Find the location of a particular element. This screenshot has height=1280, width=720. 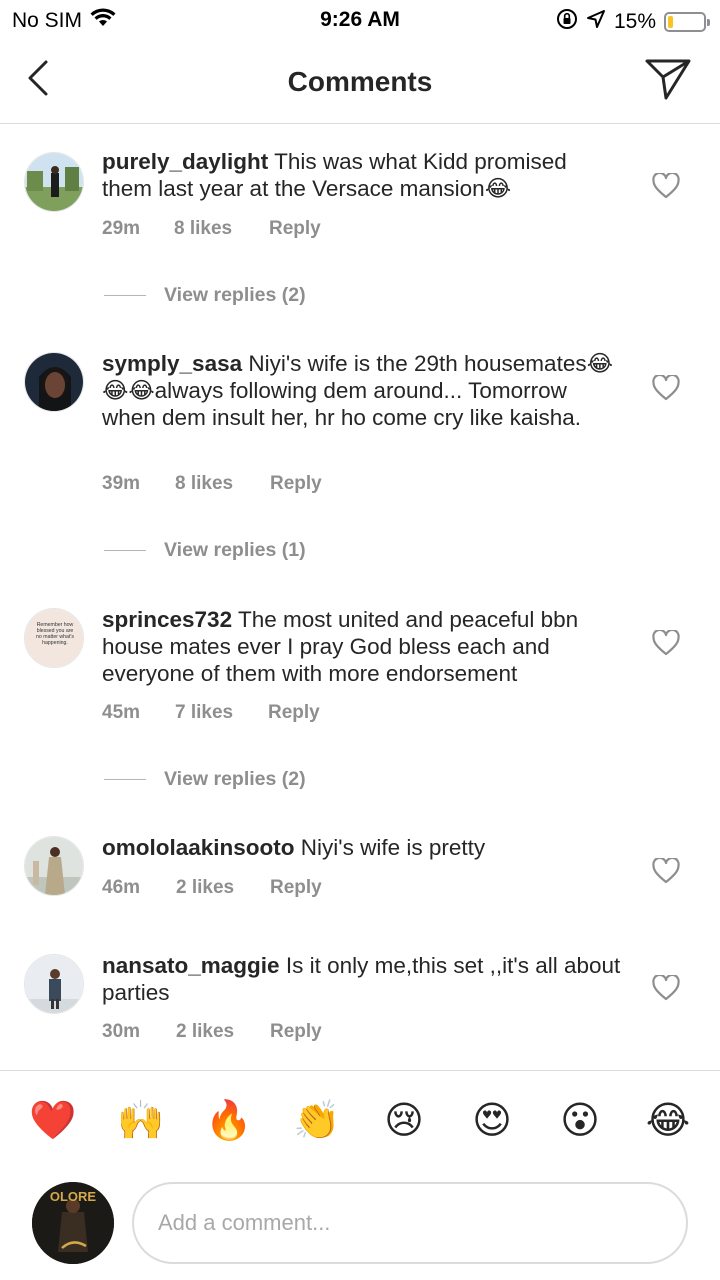

reactions-divider is located at coordinates (360, 1070).